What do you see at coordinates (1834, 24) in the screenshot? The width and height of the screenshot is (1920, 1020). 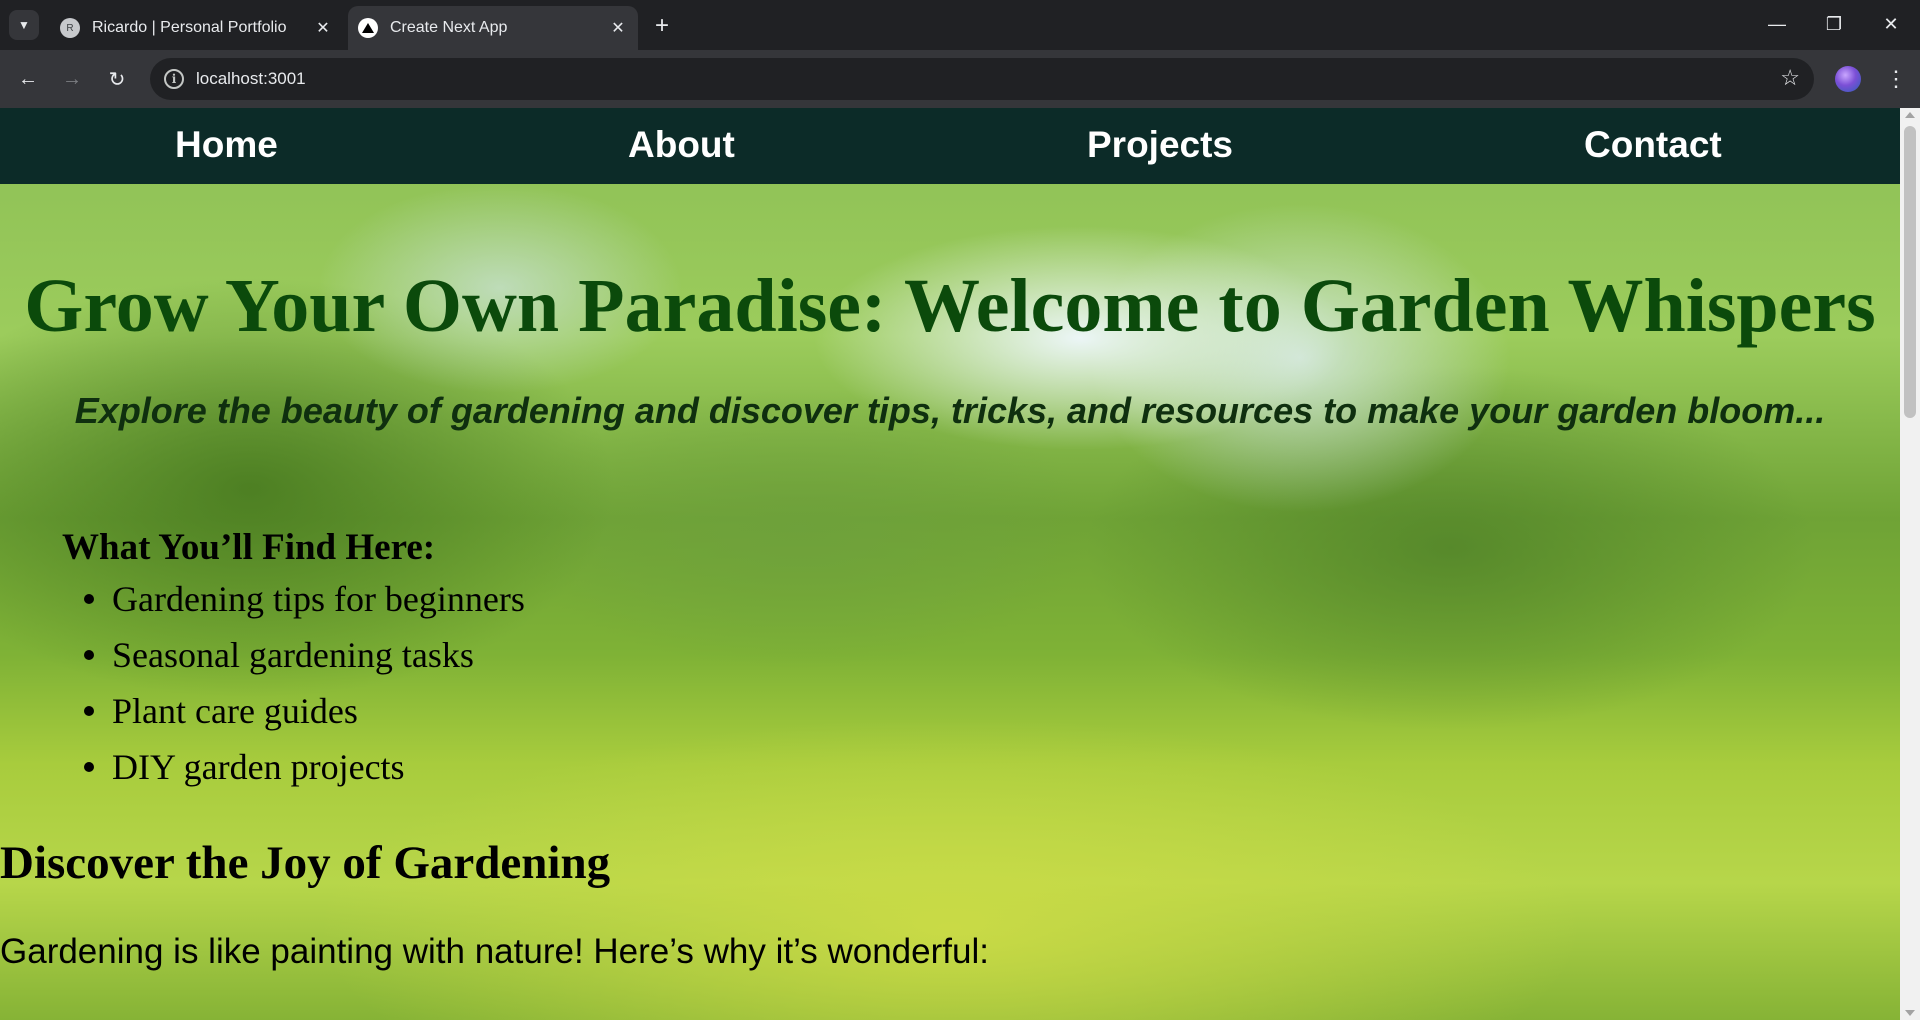 I see `restore-icon: ❐` at bounding box center [1834, 24].